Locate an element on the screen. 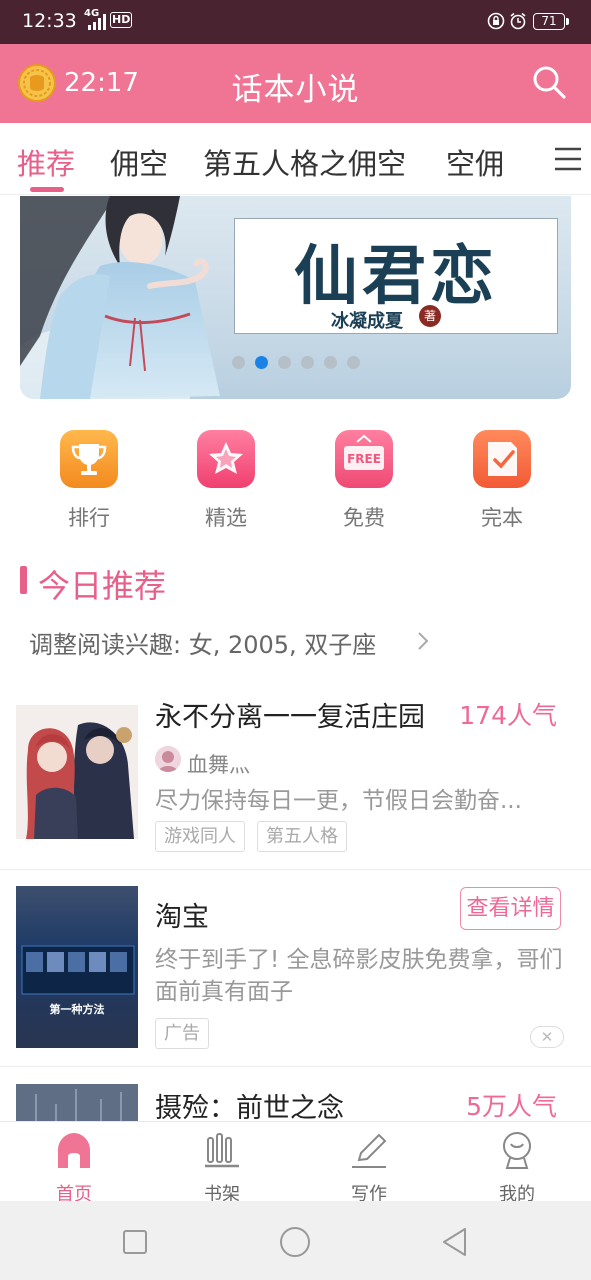 The height and width of the screenshot is (1280, 591). home-icon is located at coordinates (74, 1150).